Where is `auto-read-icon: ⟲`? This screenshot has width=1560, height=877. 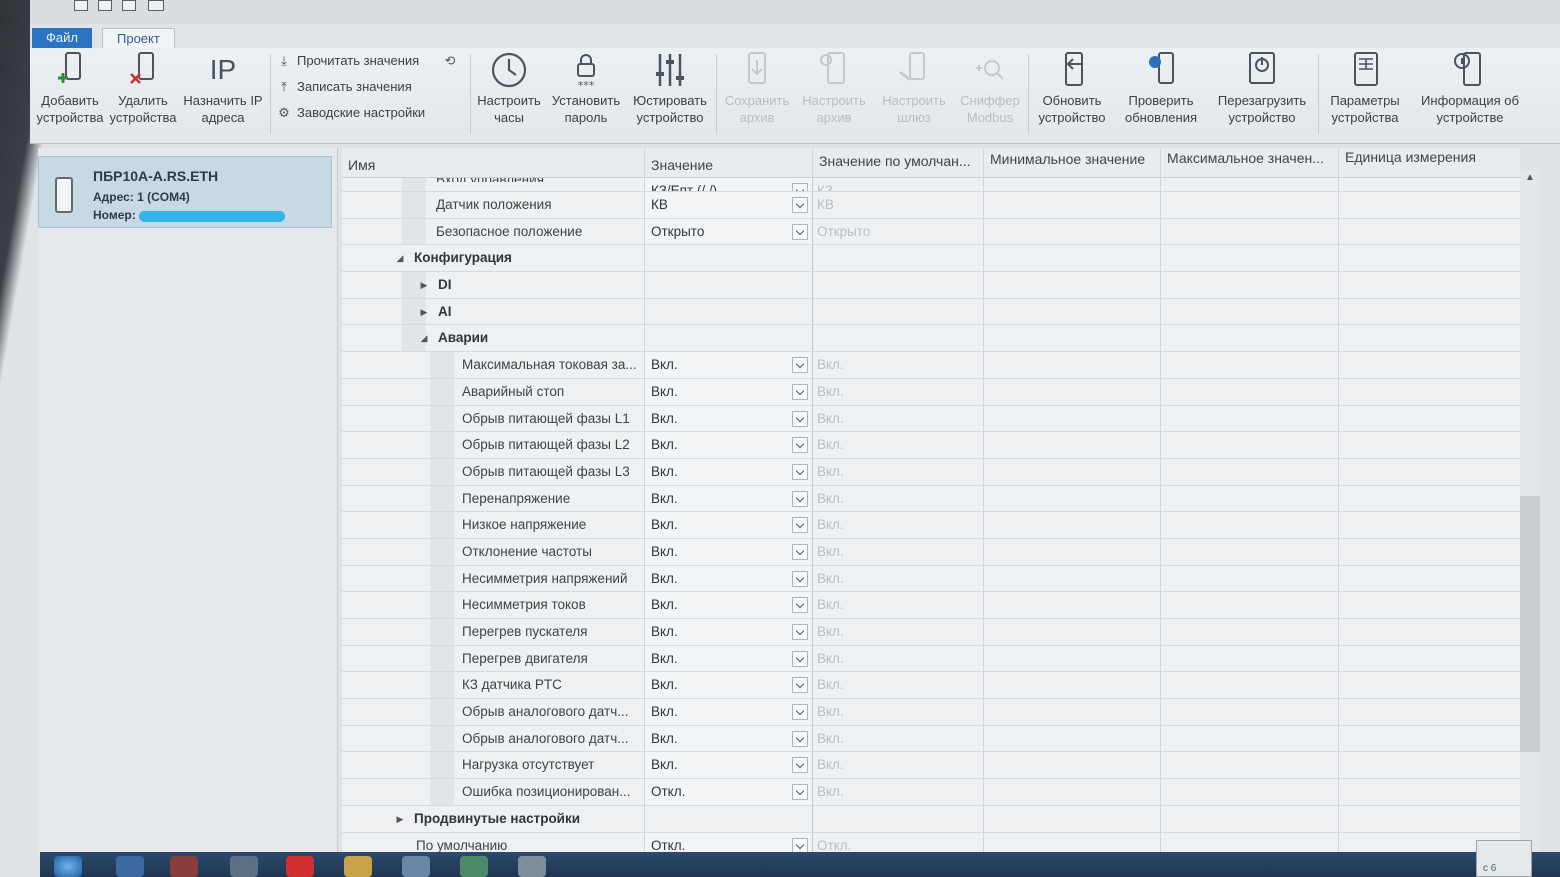
auto-read-icon: ⟲ is located at coordinates (452, 61).